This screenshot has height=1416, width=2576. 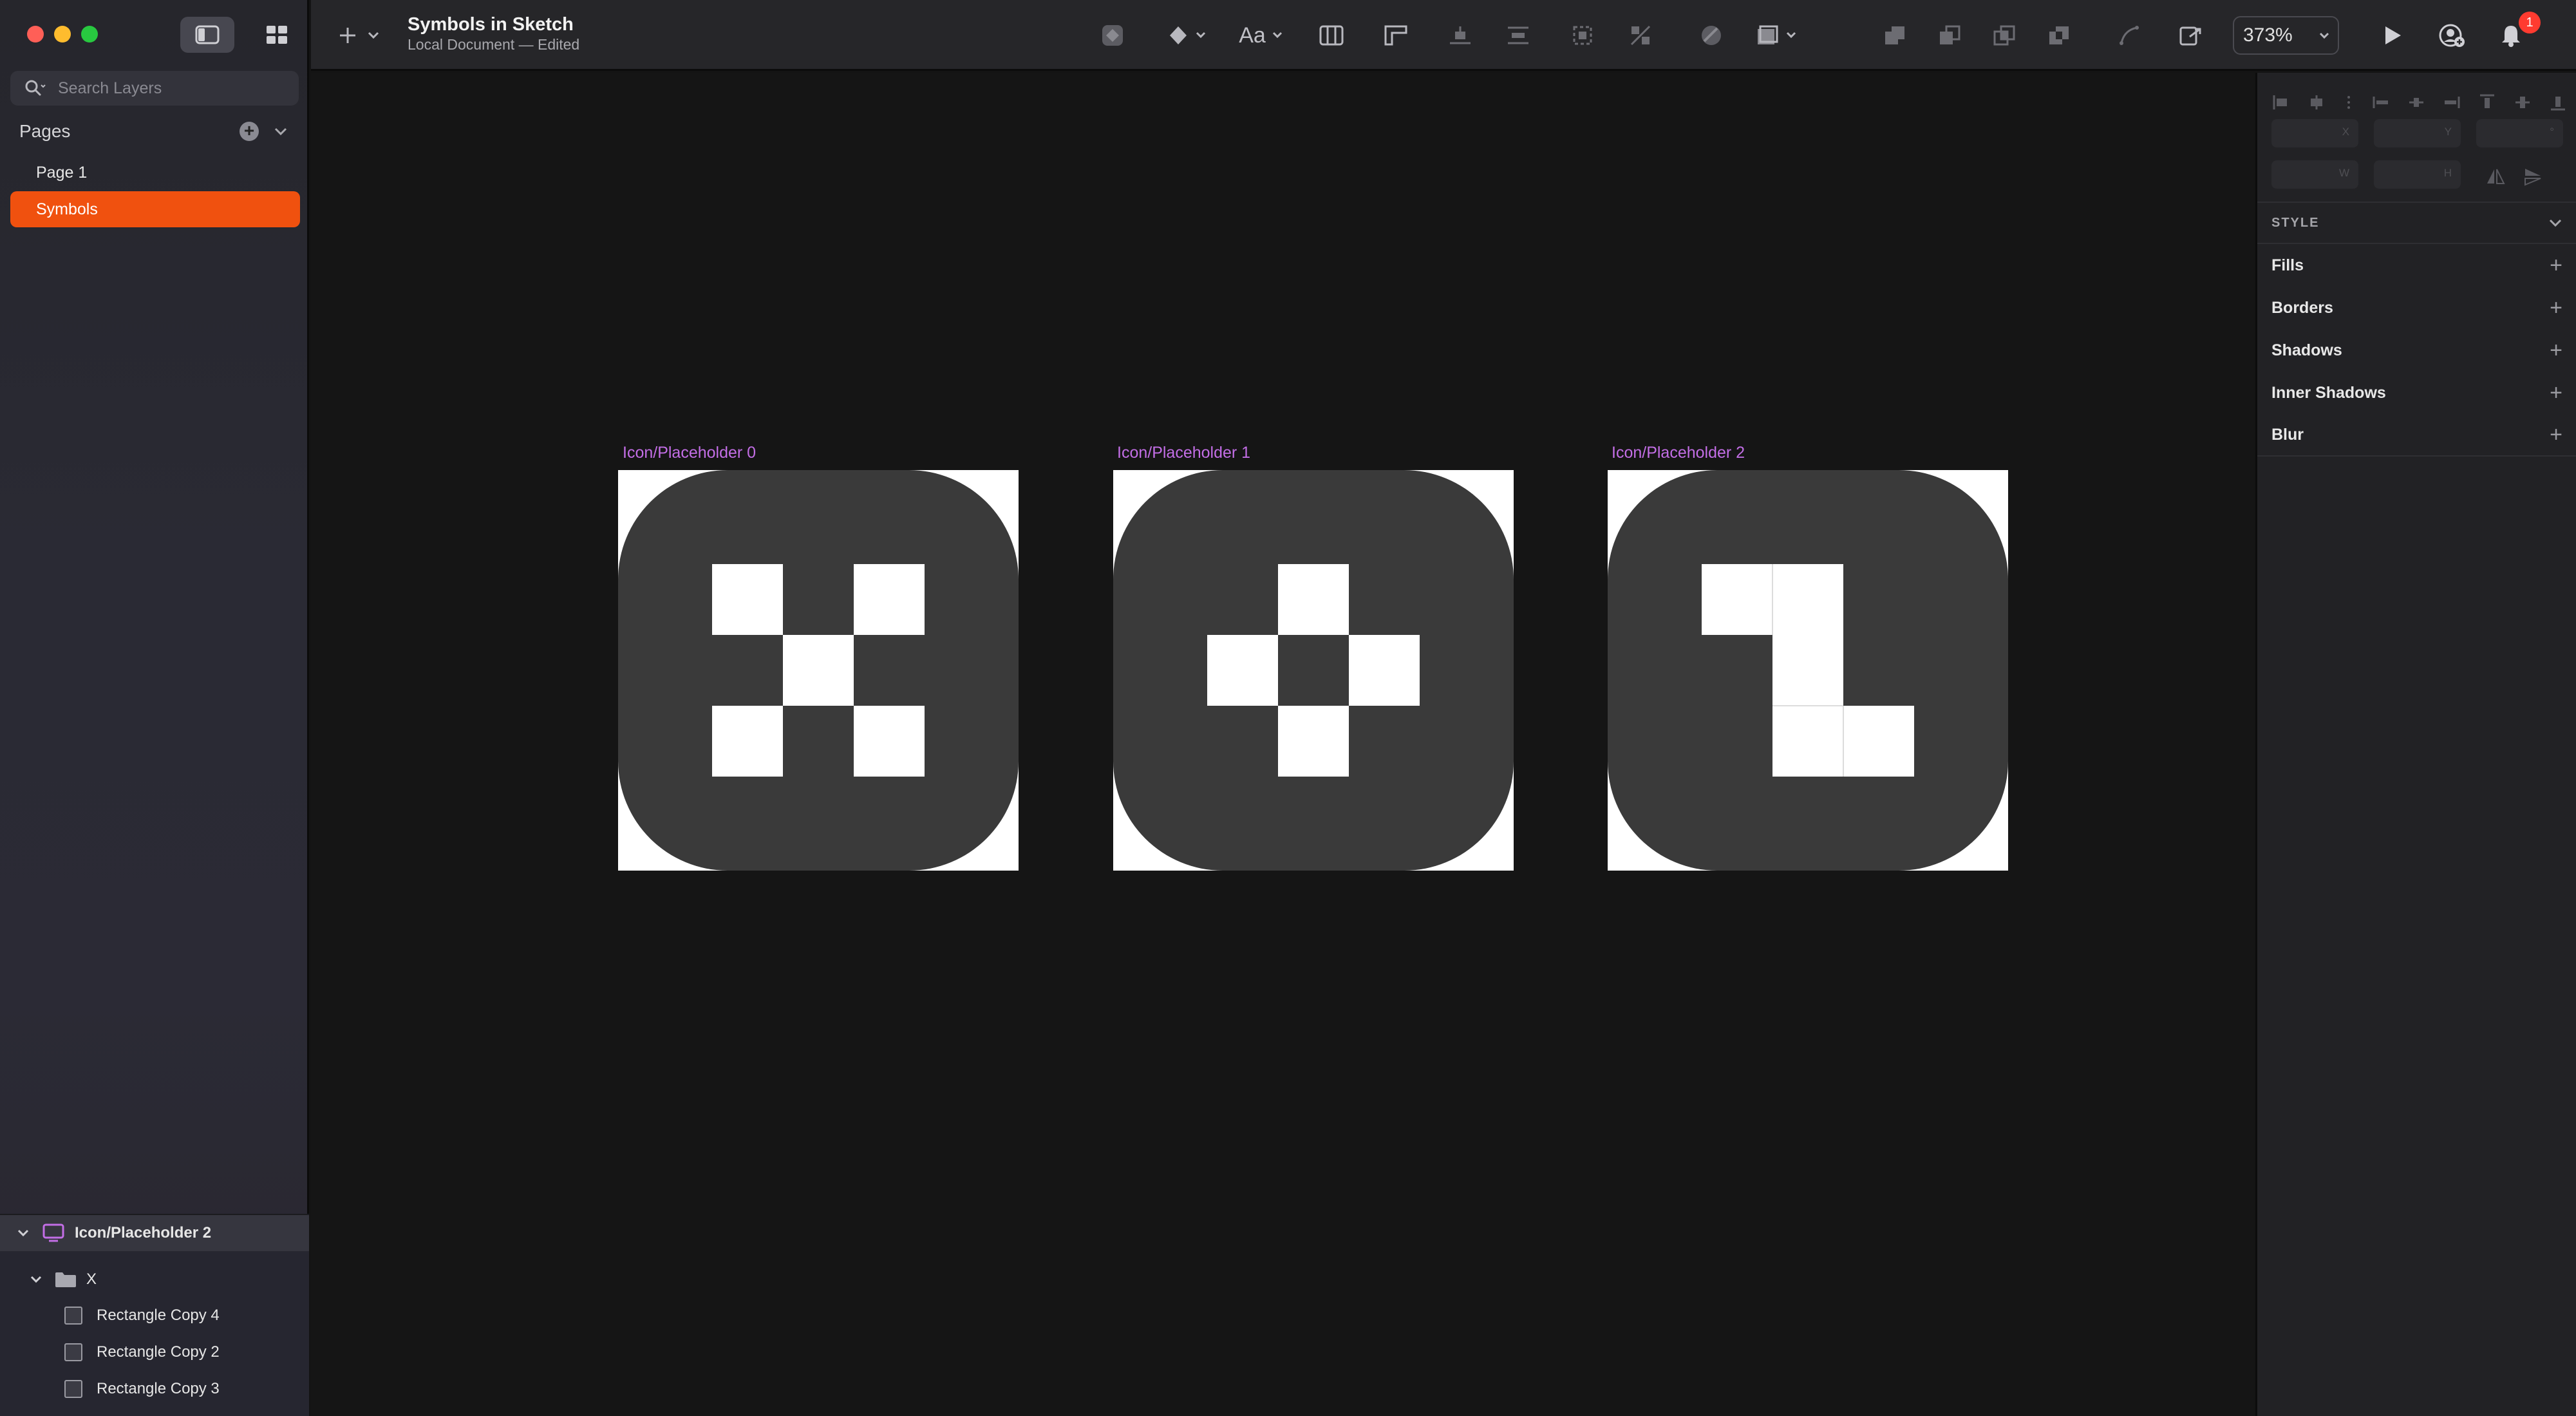 I want to click on layer-name: Rectangle Copy 2, so click(x=158, y=1352).